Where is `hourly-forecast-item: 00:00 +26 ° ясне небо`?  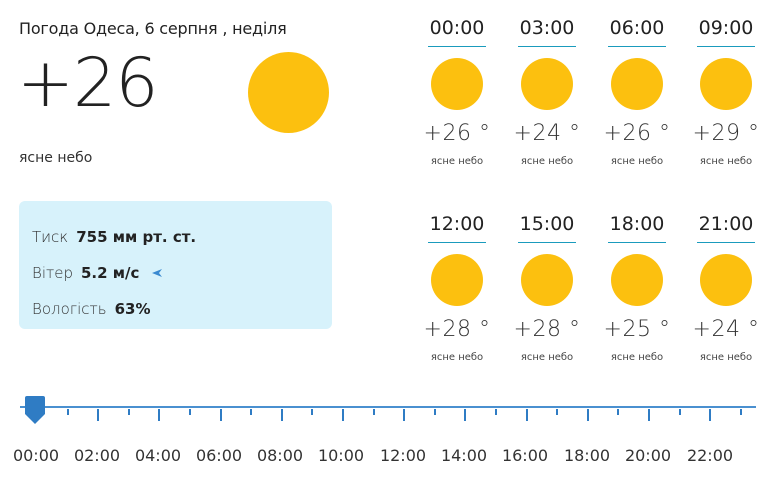
hourly-forecast-item: 00:00 +26 ° ясне небо is located at coordinates (457, 91).